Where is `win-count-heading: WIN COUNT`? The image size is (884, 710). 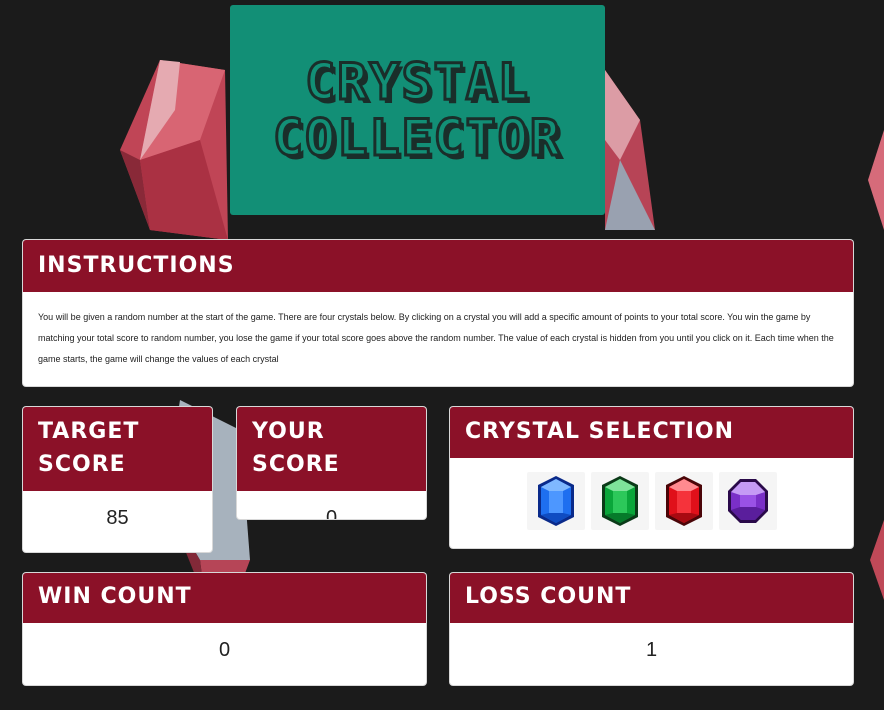 win-count-heading: WIN COUNT is located at coordinates (224, 598).